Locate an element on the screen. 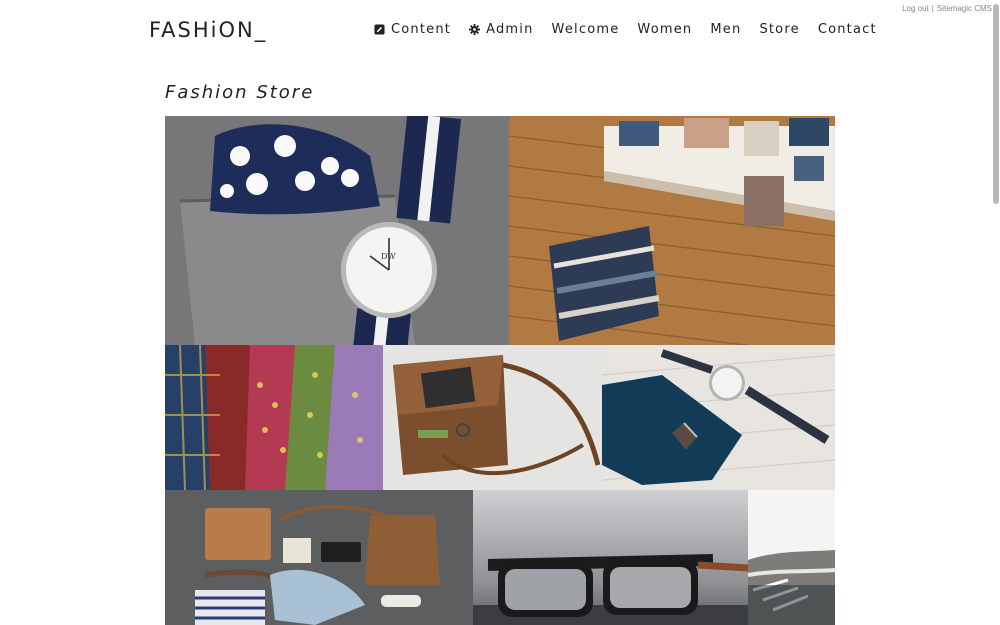  nav-item-contact: Contact is located at coordinates (847, 29).